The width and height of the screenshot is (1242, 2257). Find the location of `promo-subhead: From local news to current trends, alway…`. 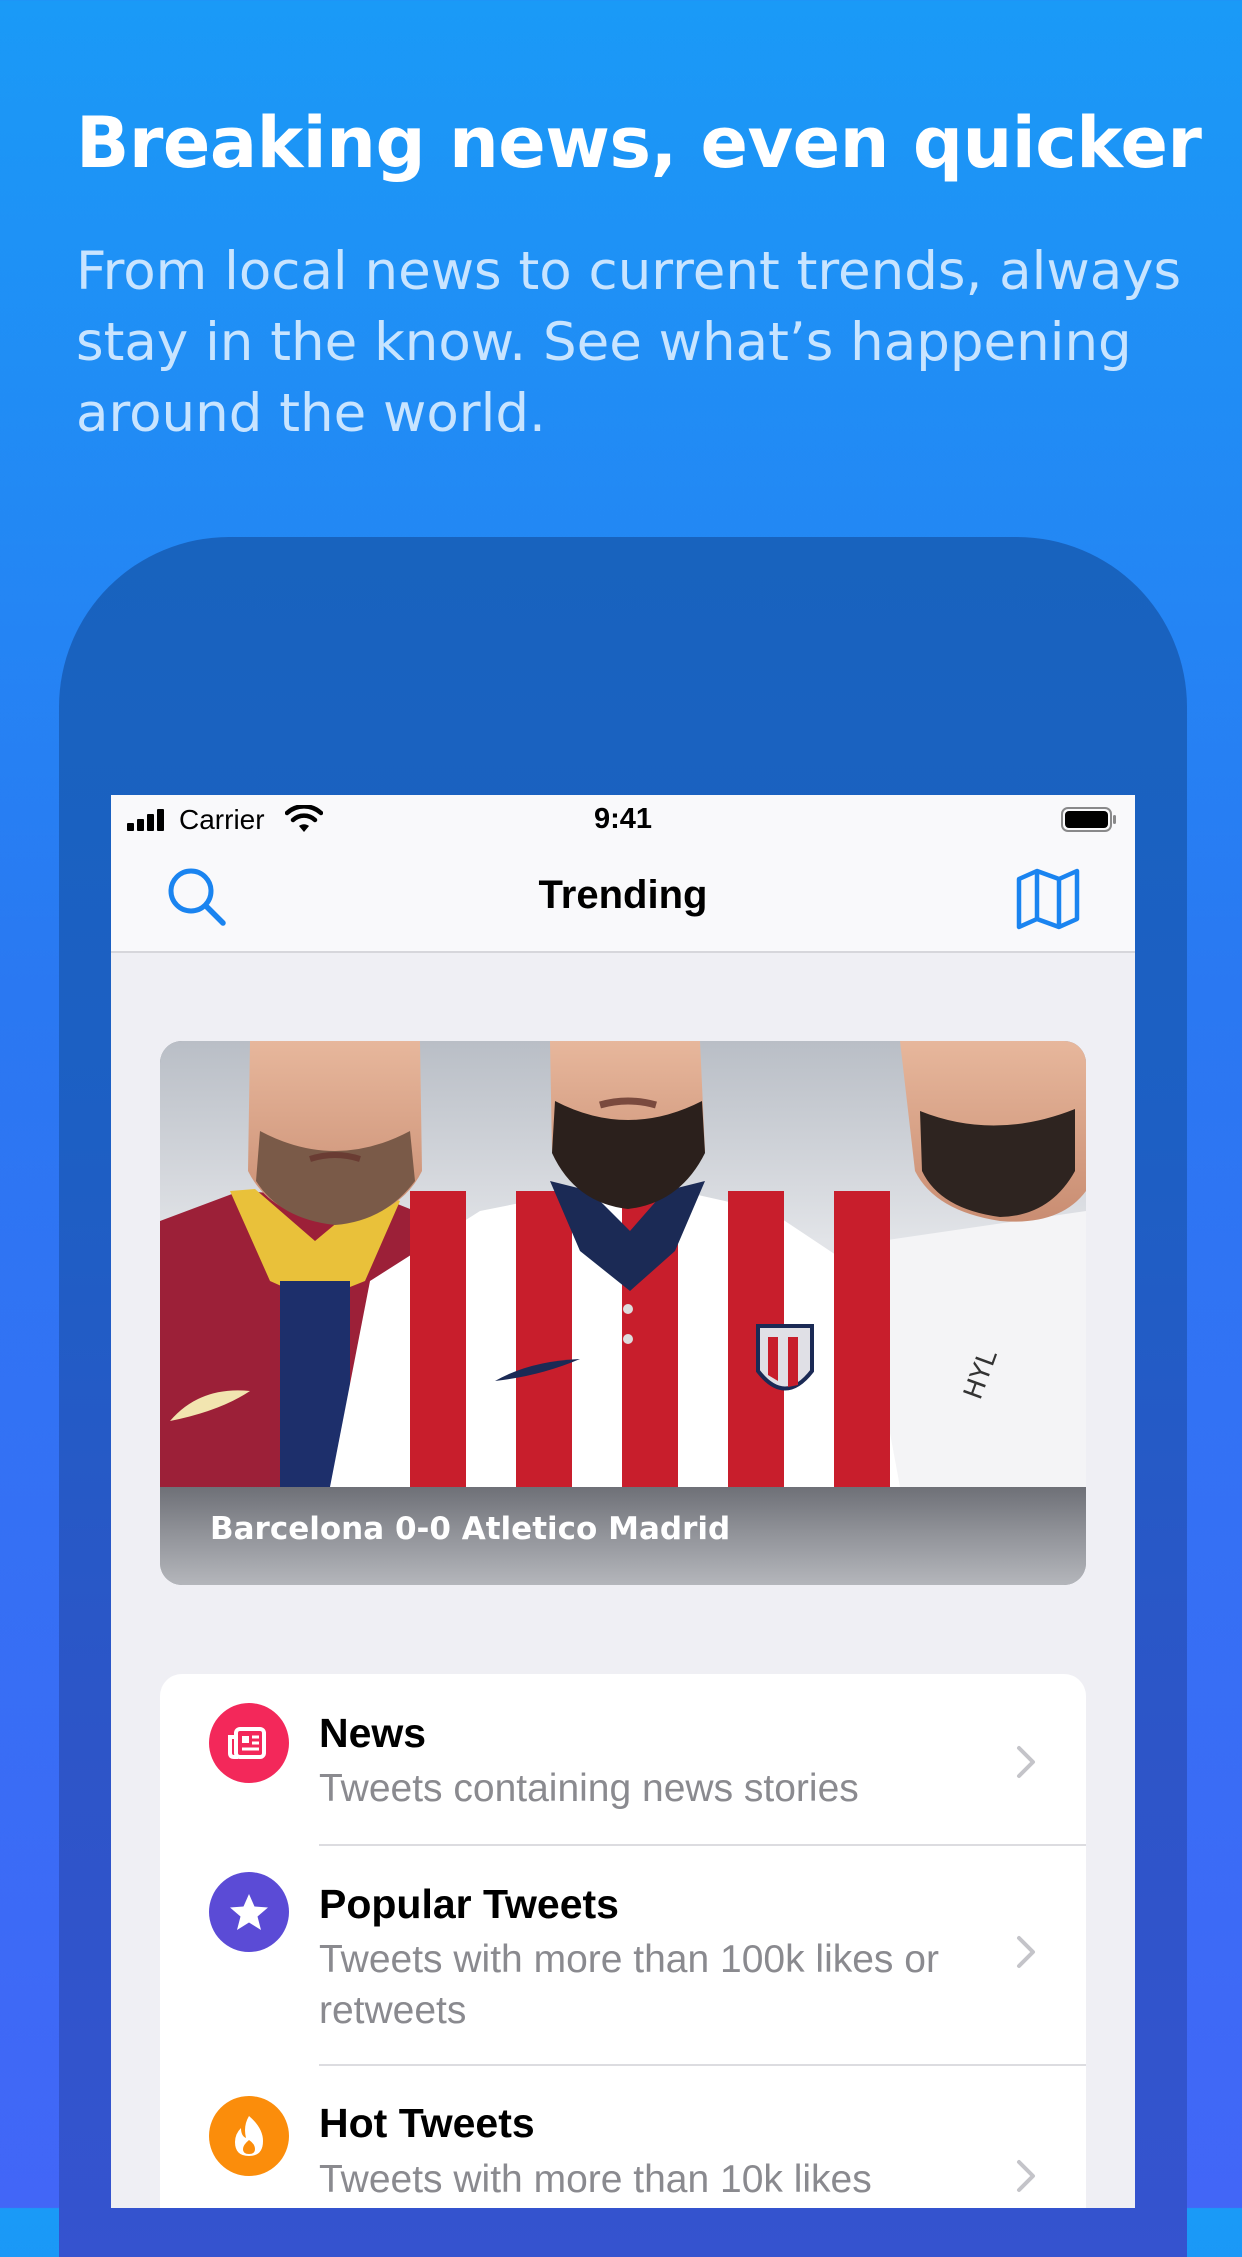

promo-subhead: From local news to current trends, alway… is located at coordinates (629, 342).